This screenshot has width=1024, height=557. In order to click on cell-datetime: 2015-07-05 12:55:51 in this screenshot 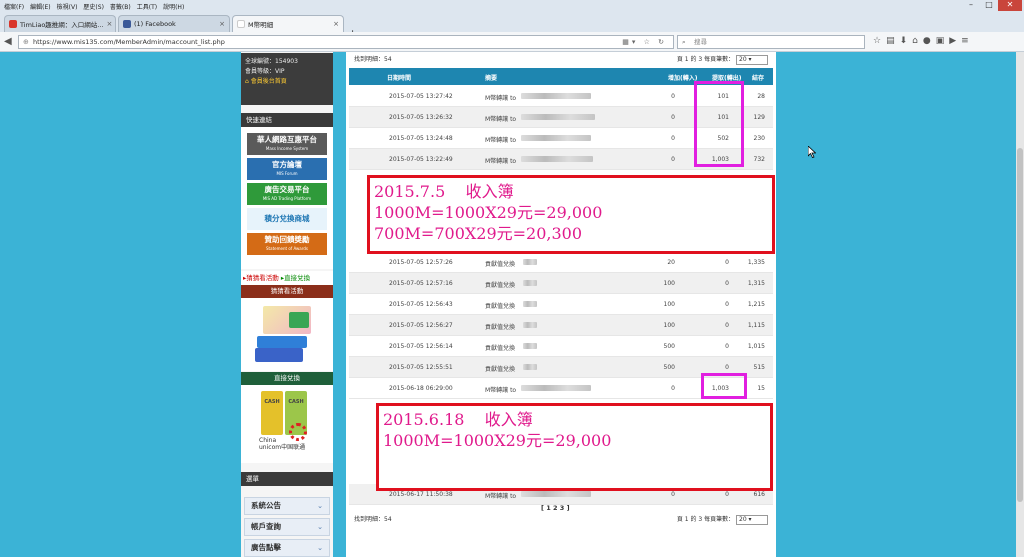, I will do `click(421, 367)`.